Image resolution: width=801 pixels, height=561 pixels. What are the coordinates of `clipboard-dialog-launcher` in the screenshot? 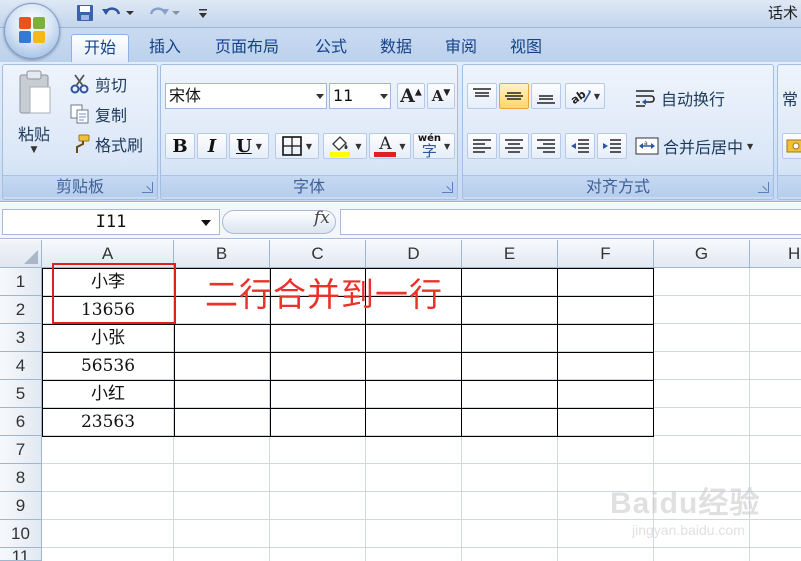 It's located at (147, 187).